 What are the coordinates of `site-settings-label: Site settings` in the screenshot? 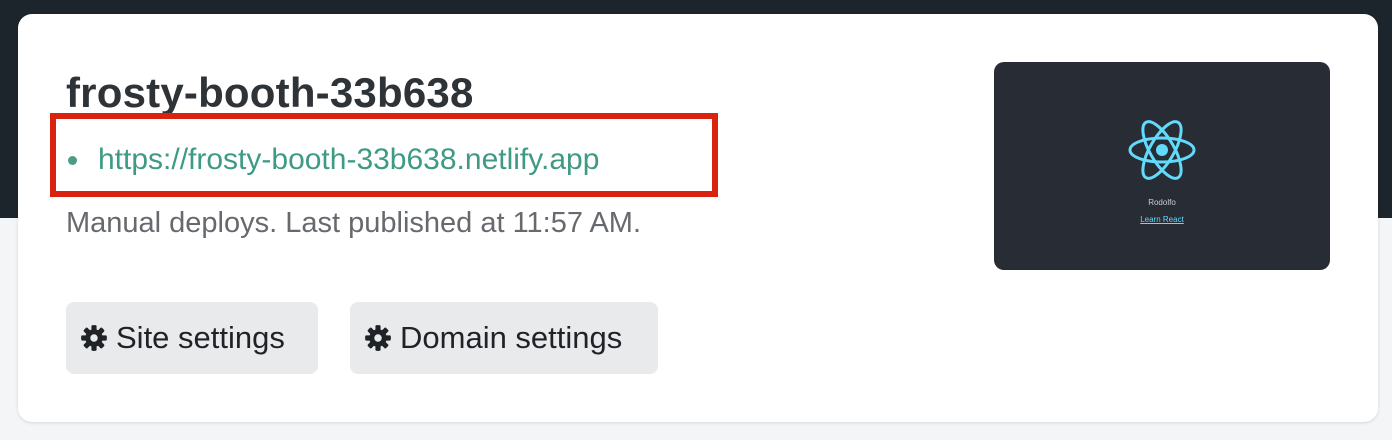 It's located at (200, 337).